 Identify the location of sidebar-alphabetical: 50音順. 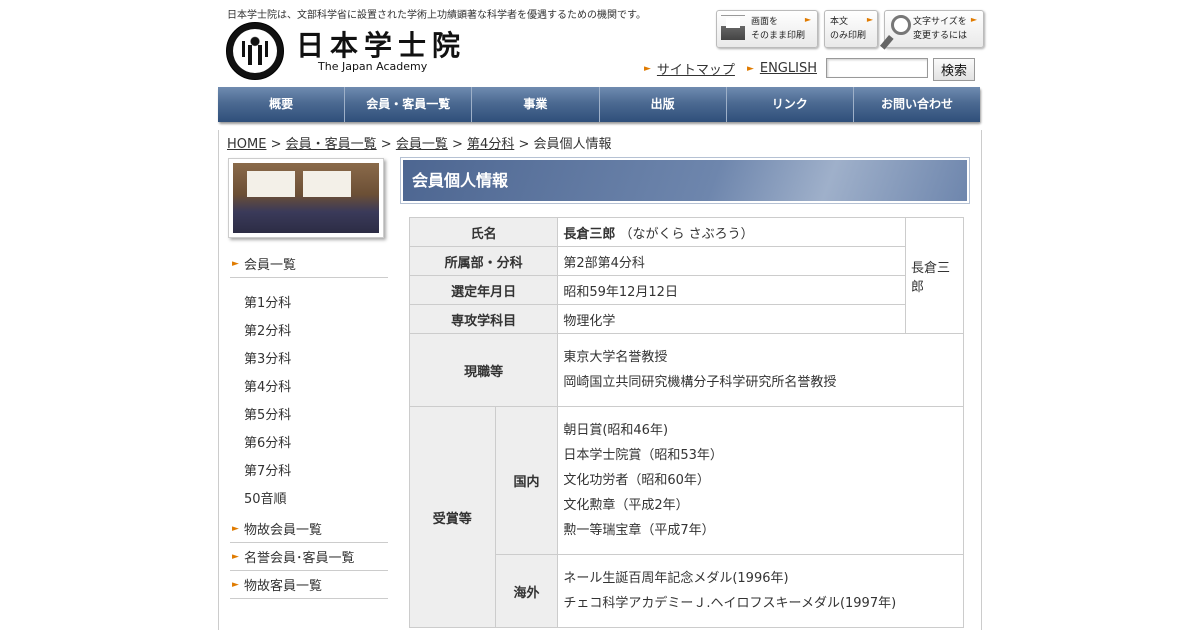
(265, 497).